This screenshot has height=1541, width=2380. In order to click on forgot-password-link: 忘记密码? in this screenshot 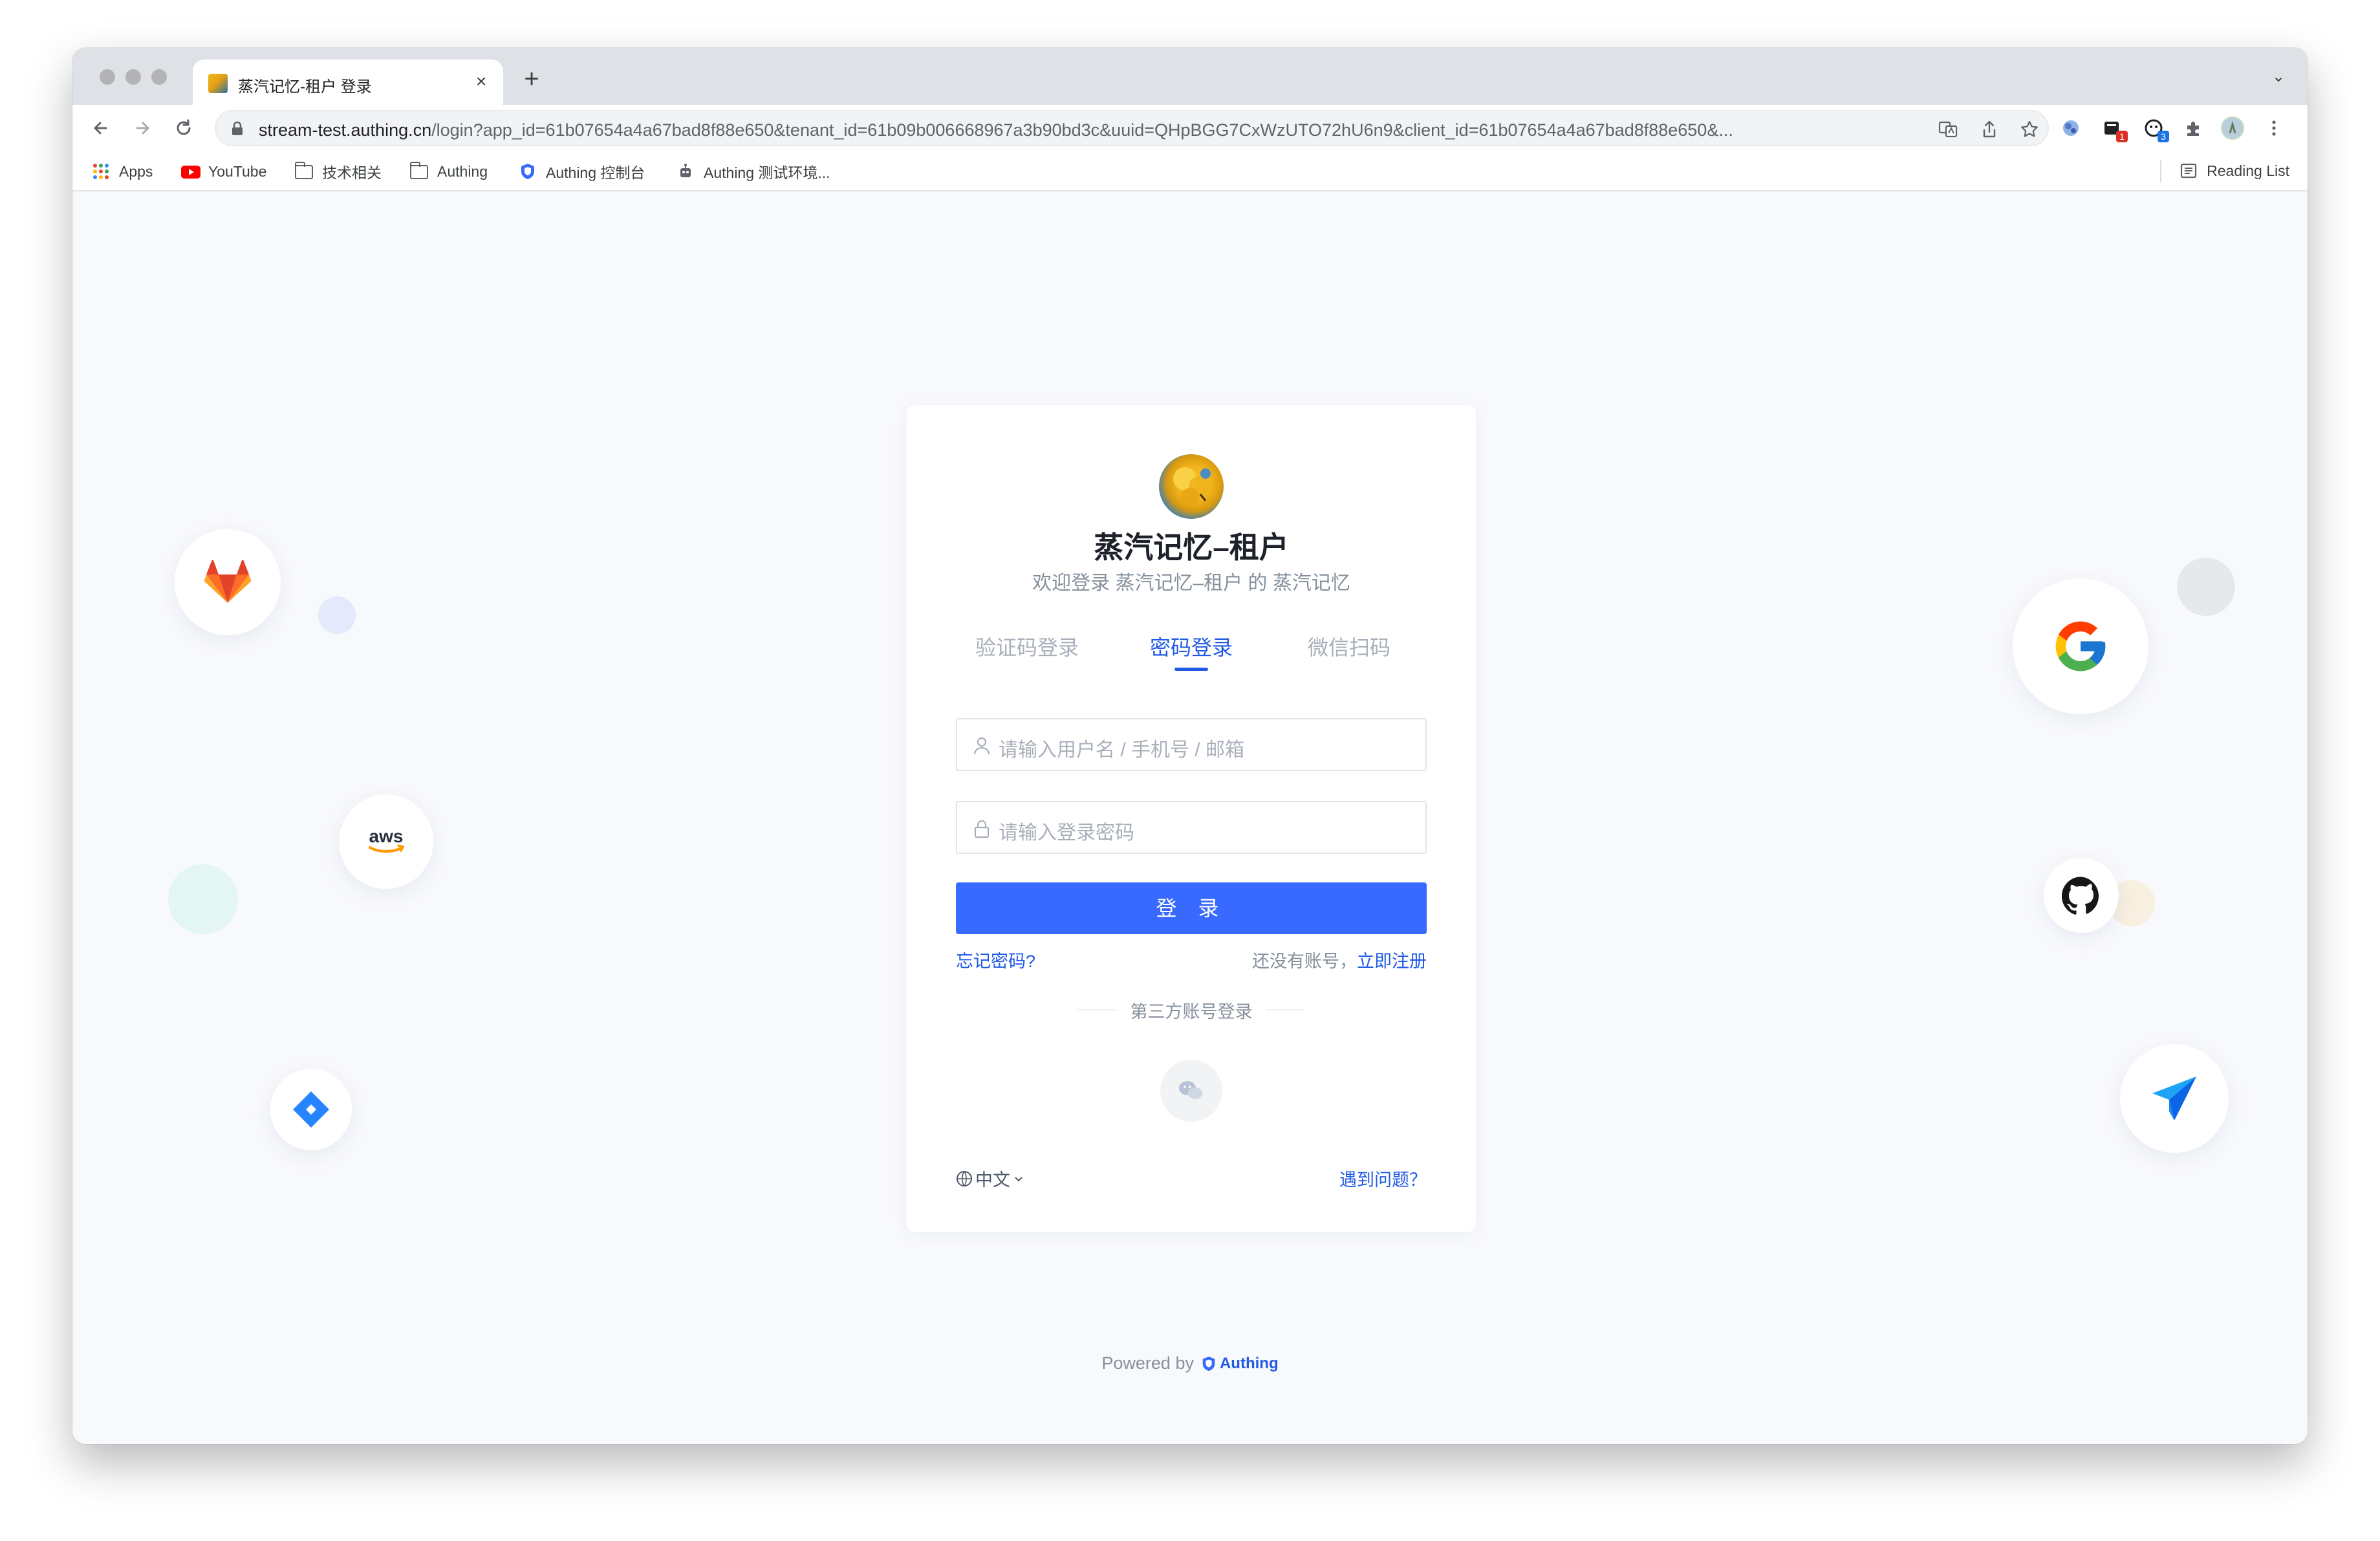, I will do `click(995, 959)`.